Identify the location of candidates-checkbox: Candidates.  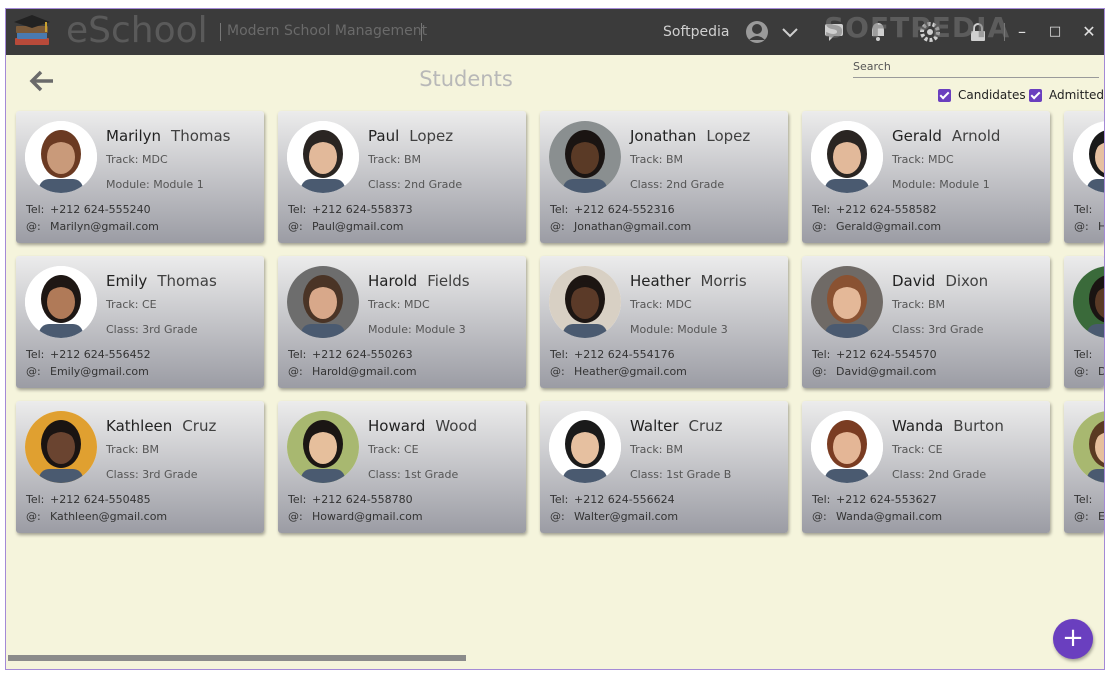
(982, 95).